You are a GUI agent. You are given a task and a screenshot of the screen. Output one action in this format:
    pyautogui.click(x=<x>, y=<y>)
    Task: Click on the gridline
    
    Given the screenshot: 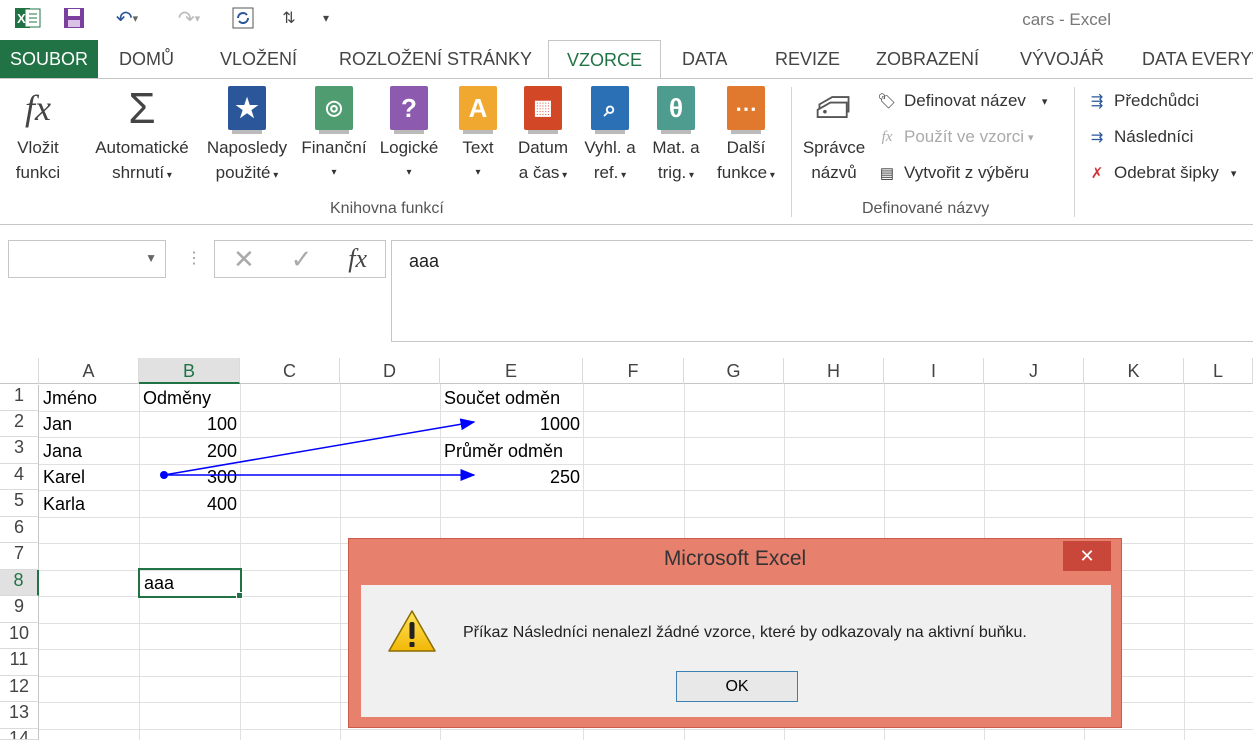 What is the action you would take?
    pyautogui.click(x=646, y=517)
    